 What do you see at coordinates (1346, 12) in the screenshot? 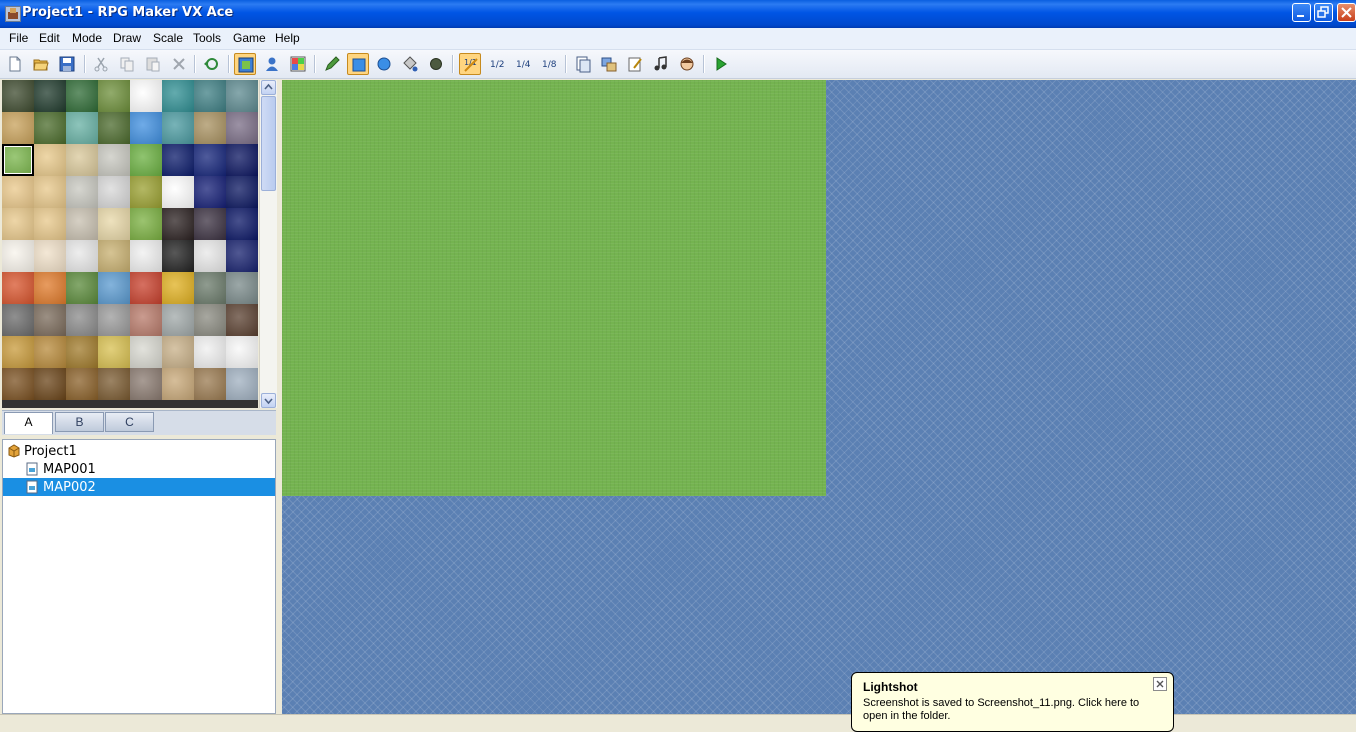
I see `close-button` at bounding box center [1346, 12].